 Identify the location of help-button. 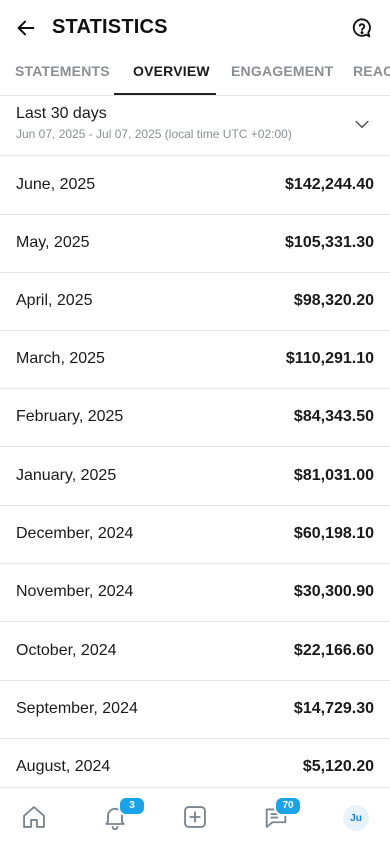
(362, 28).